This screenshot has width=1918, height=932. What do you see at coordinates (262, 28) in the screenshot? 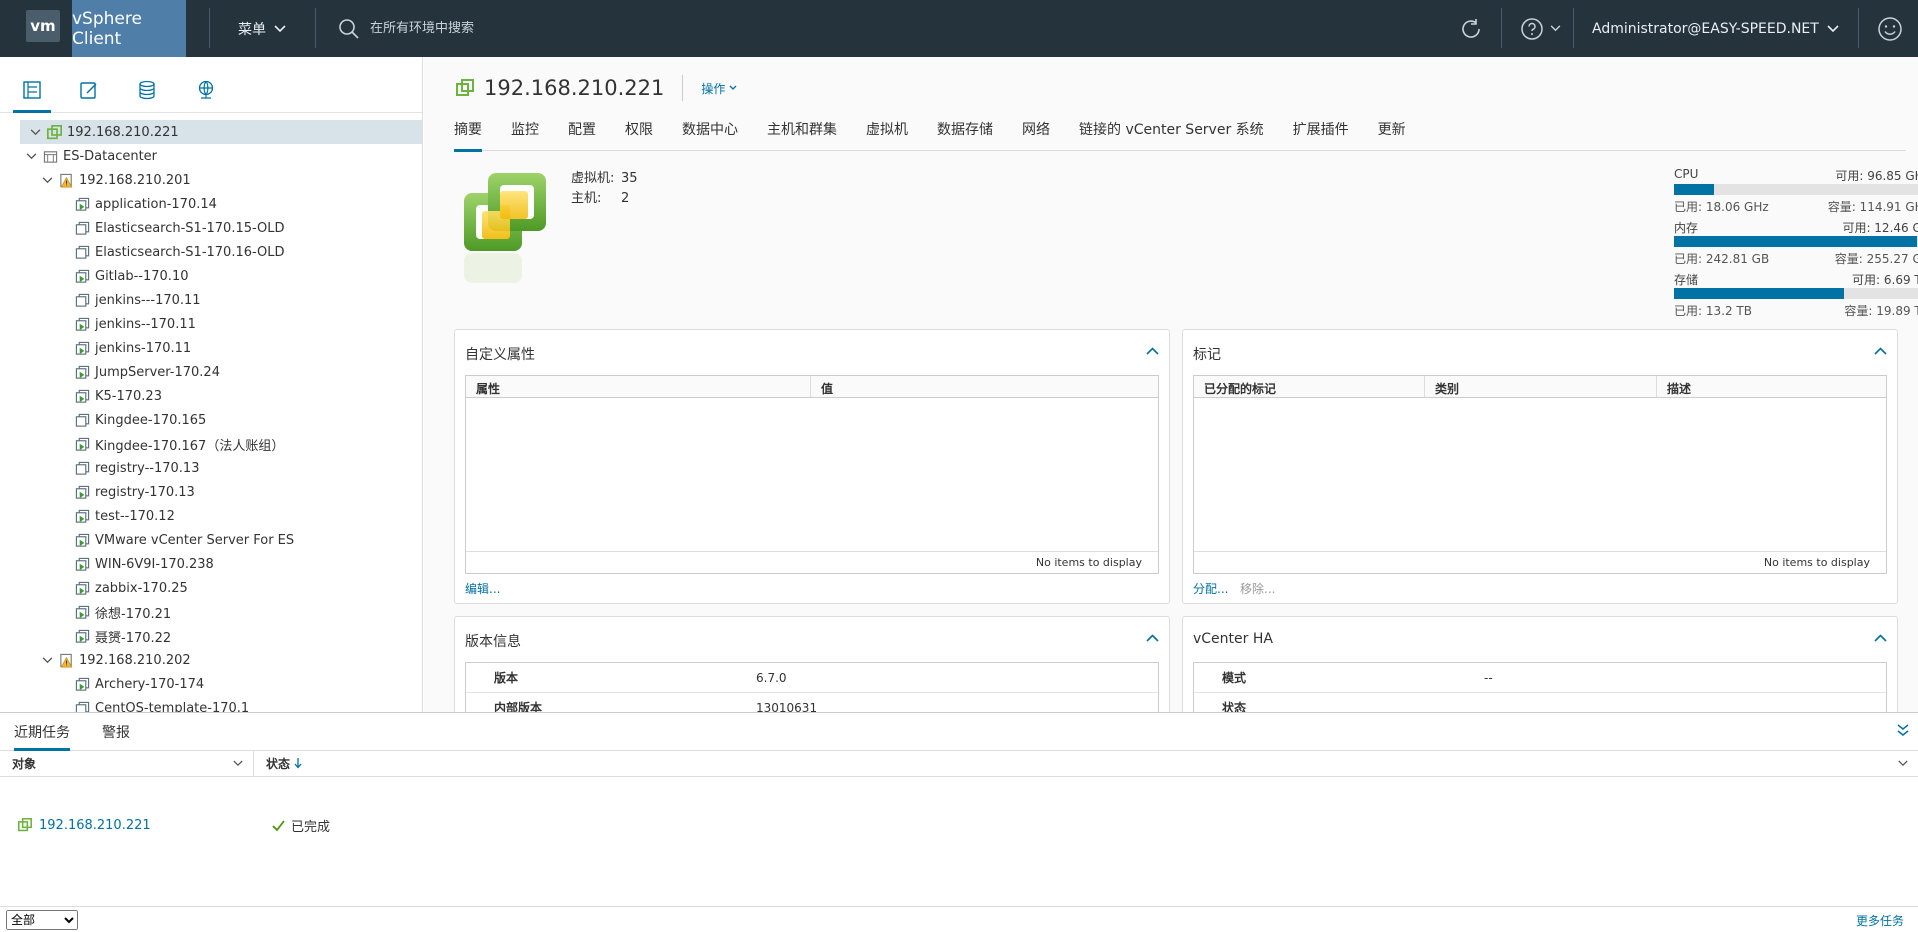
I see `menu-button: 菜单` at bounding box center [262, 28].